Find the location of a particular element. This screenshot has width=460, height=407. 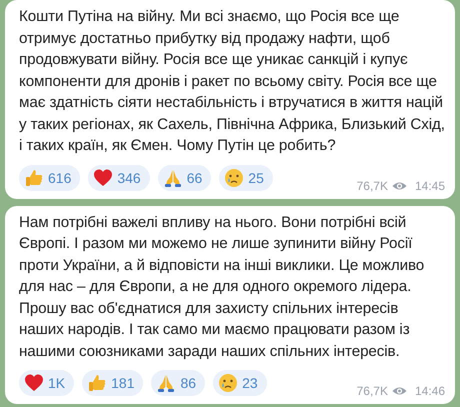

reaction-chip: 616 is located at coordinates (49, 177).